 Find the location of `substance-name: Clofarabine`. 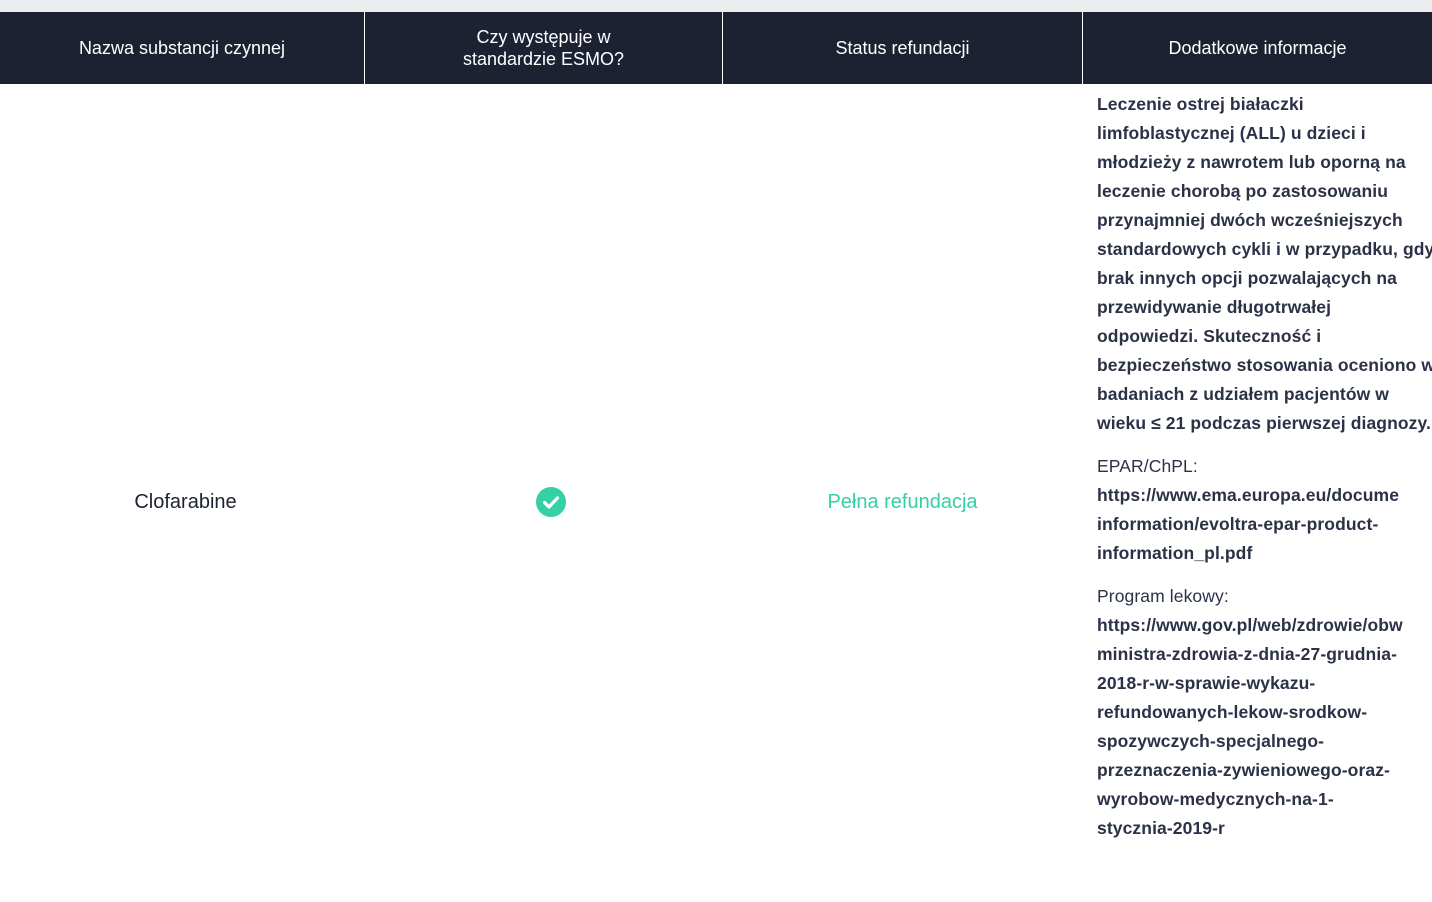

substance-name: Clofarabine is located at coordinates (185, 501).